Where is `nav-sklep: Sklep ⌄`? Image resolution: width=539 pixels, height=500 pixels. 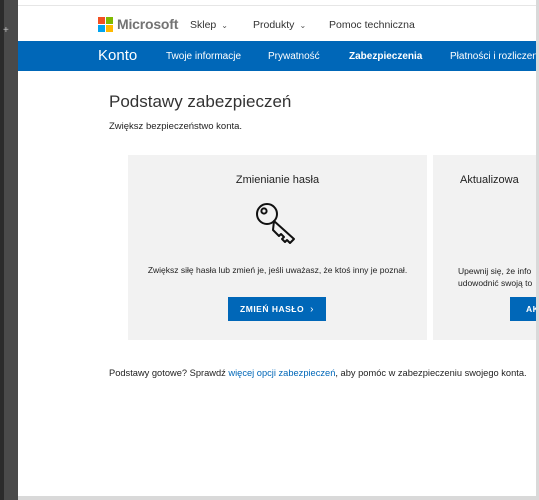
nav-sklep: Sklep ⌄ is located at coordinates (209, 25).